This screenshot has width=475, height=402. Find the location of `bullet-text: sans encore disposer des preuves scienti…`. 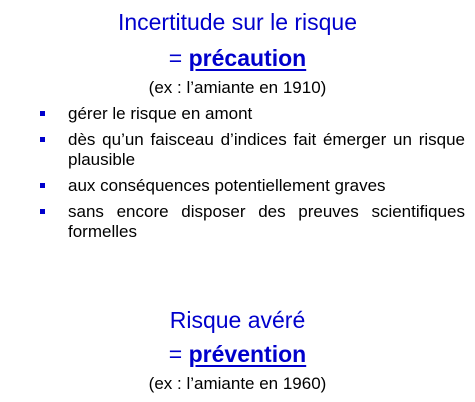

bullet-text: sans encore disposer des preuves scienti… is located at coordinates (266, 221).